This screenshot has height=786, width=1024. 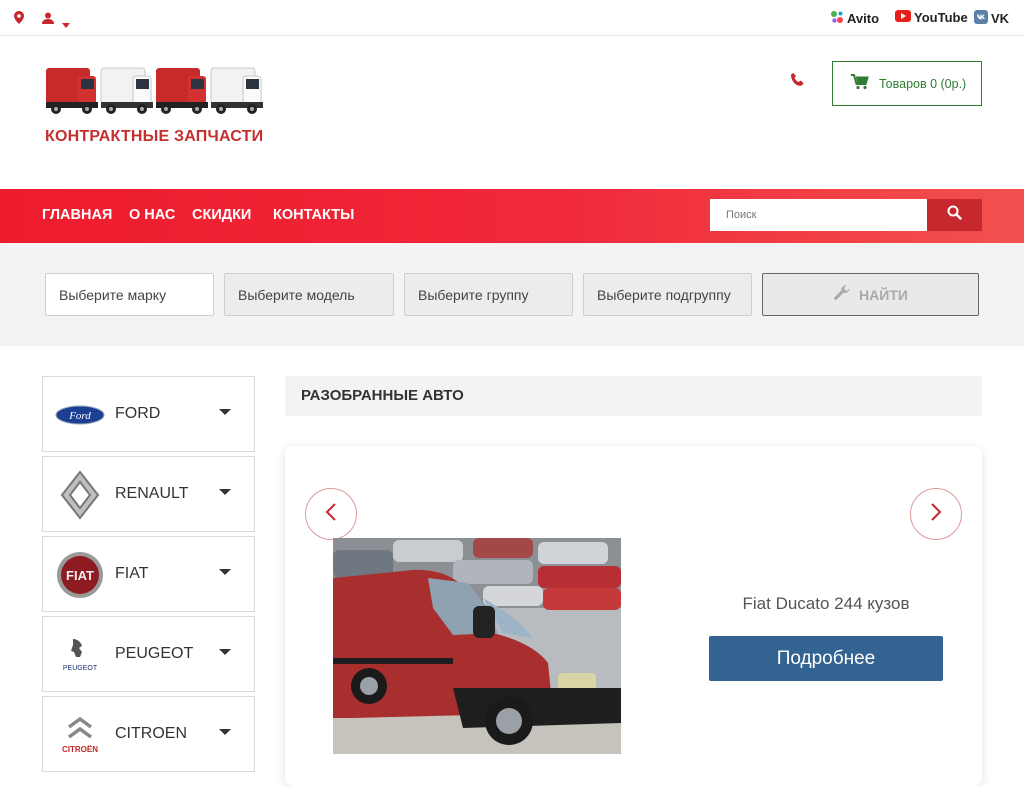 What do you see at coordinates (512, 18) in the screenshot?
I see `top-bar: Avito YouTube VK` at bounding box center [512, 18].